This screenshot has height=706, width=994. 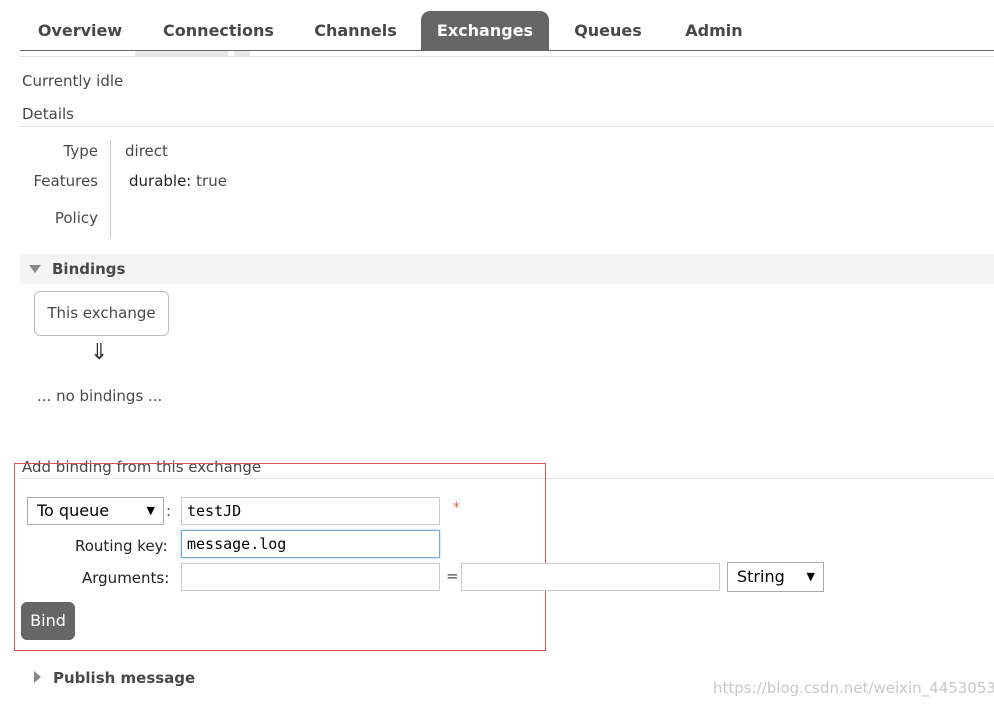 I want to click on routing-key-input: message.log, so click(x=310, y=544).